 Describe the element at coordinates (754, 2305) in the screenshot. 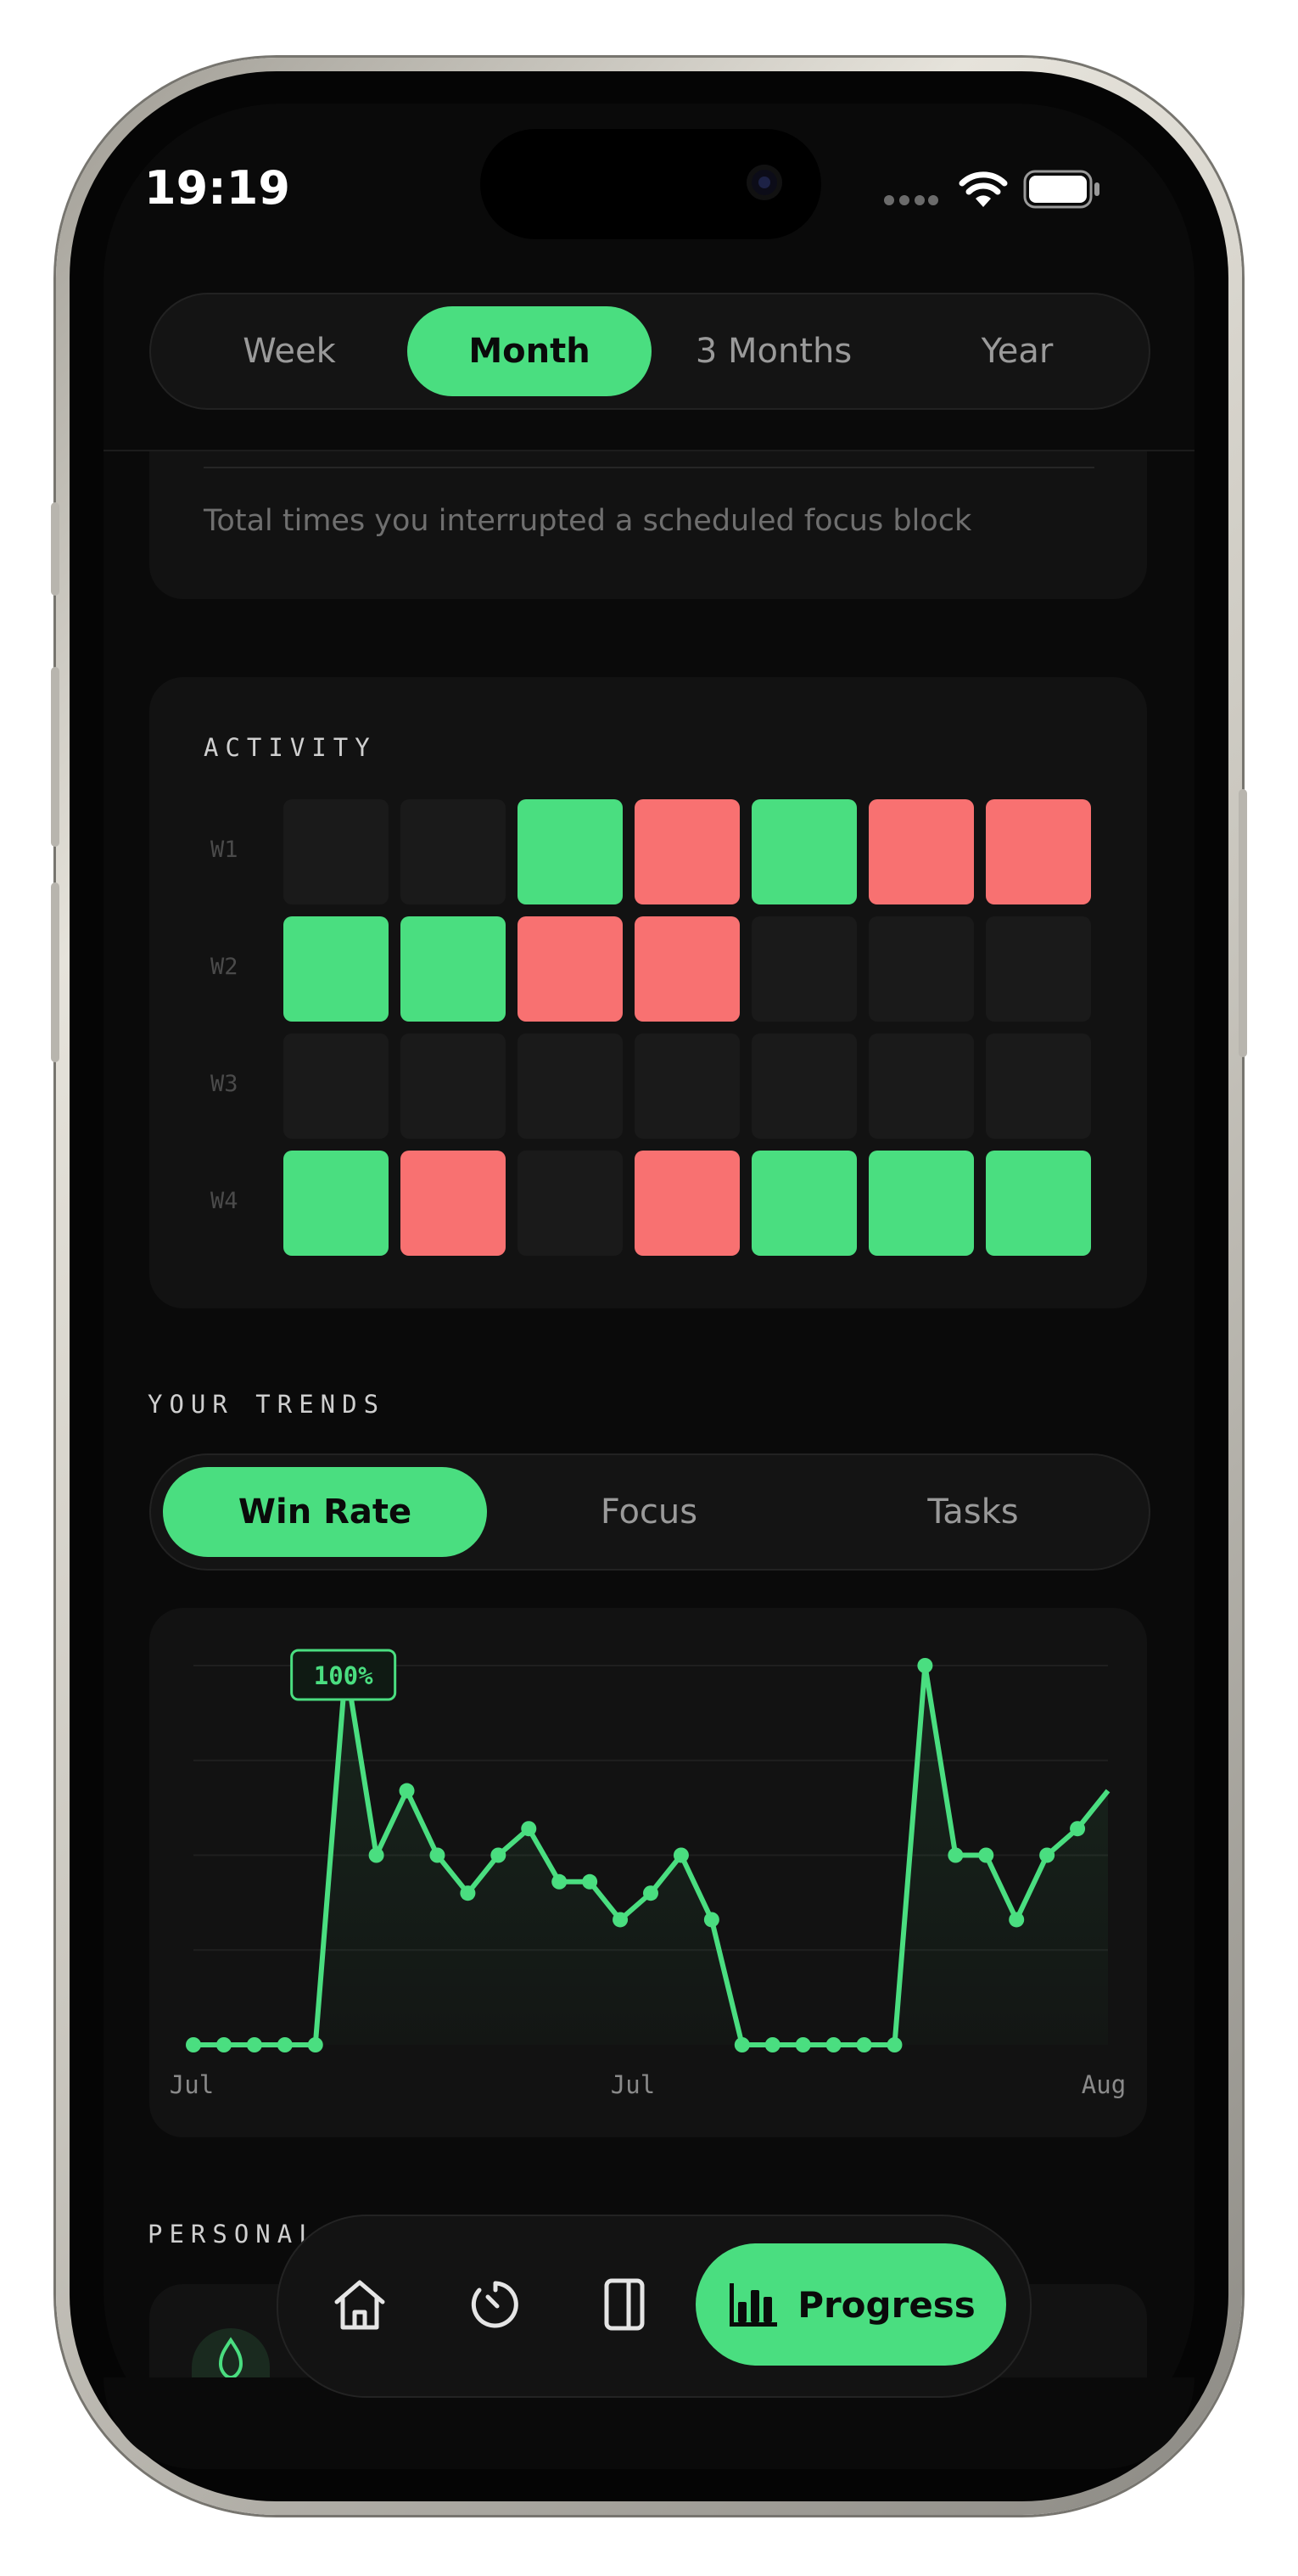

I see `bar-chart-icon` at that location.